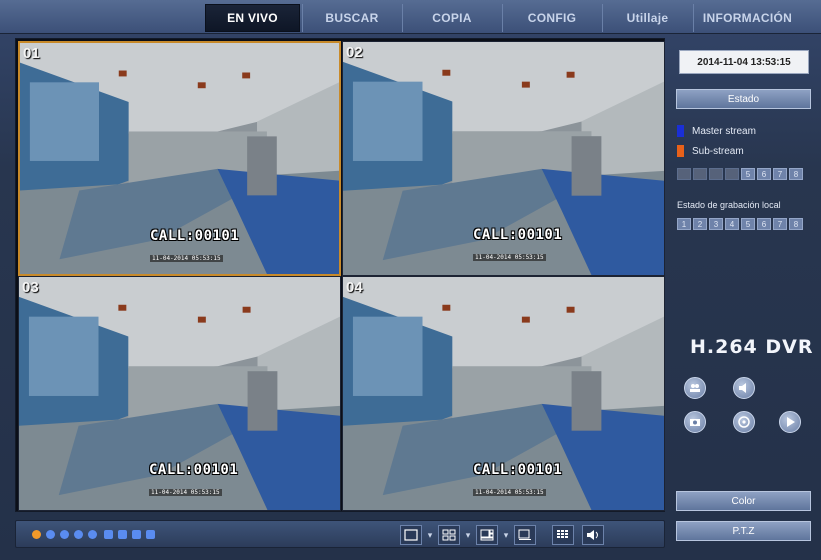 The image size is (821, 560). Describe the element at coordinates (718, 151) in the screenshot. I see `sub-stream-label: Sub-stream` at that location.